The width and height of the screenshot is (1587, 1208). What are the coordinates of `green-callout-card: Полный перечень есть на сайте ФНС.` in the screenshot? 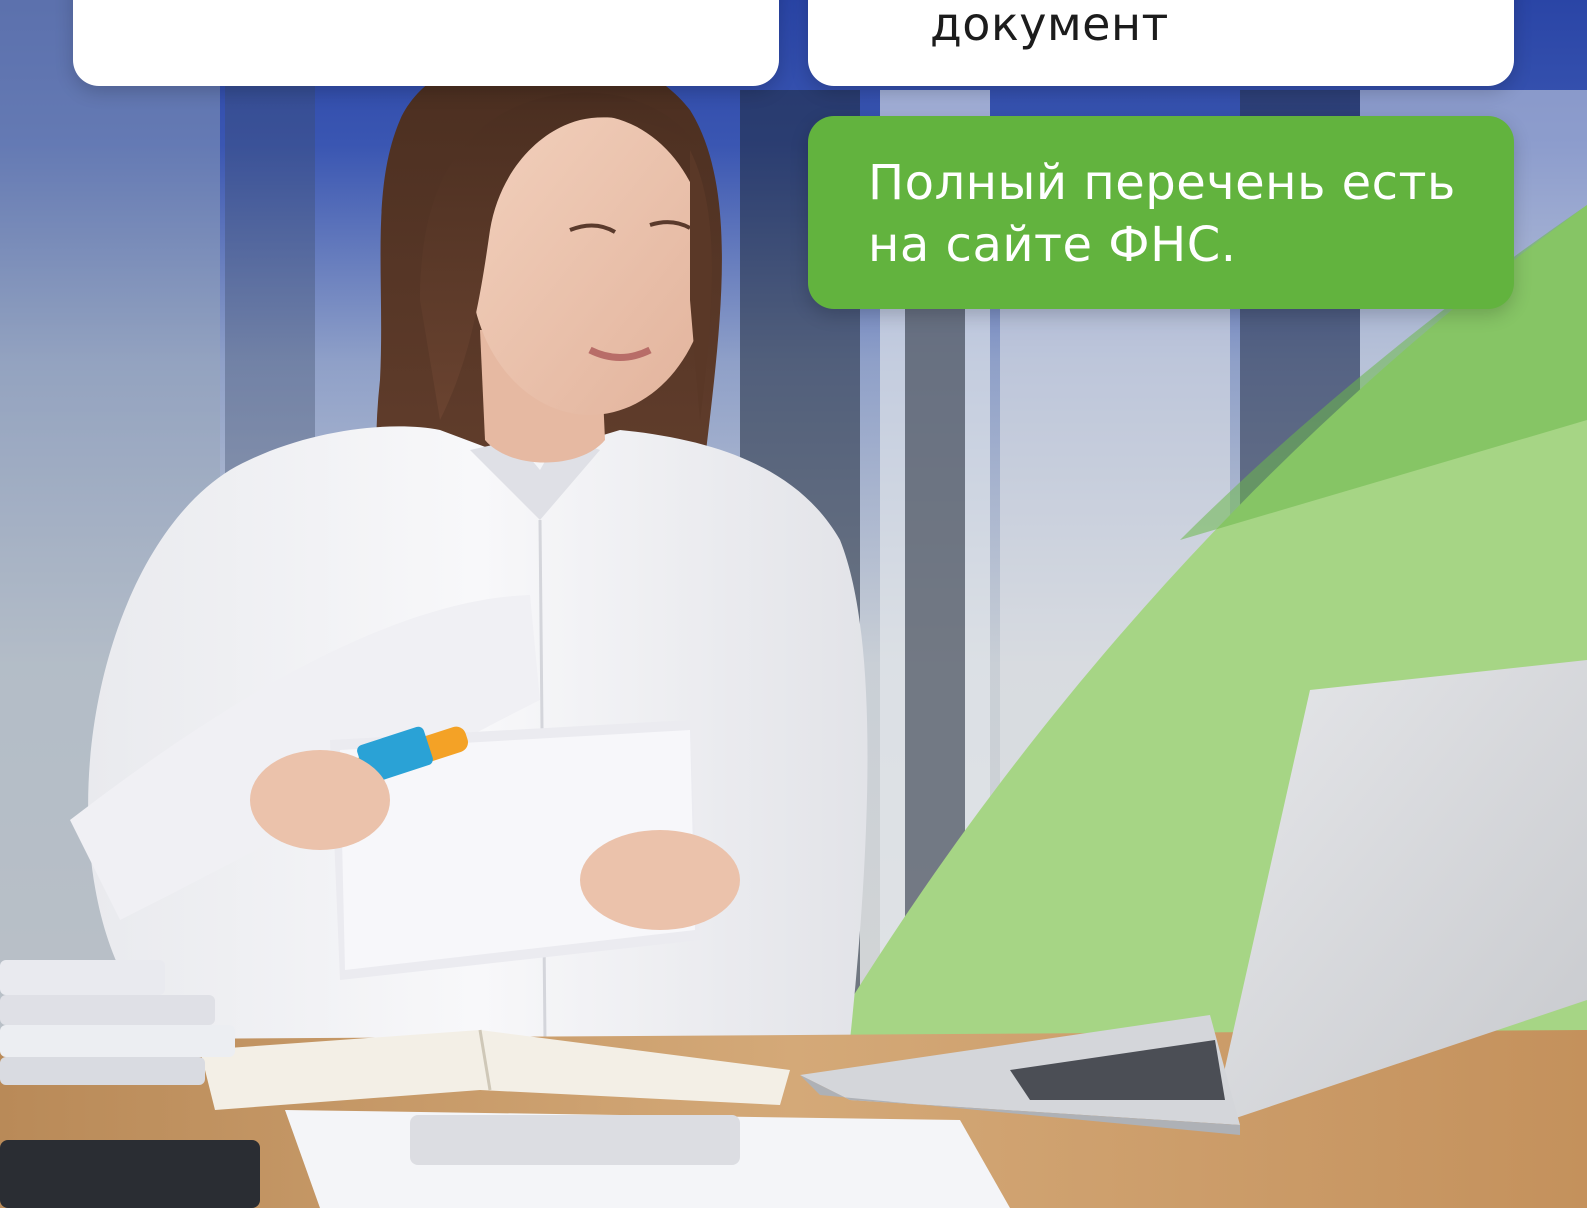 It's located at (1161, 212).